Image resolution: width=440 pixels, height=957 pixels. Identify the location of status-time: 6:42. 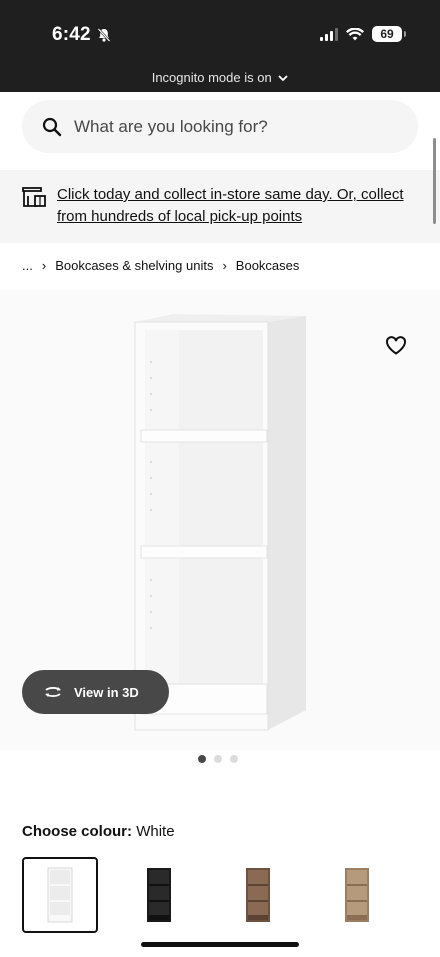
(71, 34).